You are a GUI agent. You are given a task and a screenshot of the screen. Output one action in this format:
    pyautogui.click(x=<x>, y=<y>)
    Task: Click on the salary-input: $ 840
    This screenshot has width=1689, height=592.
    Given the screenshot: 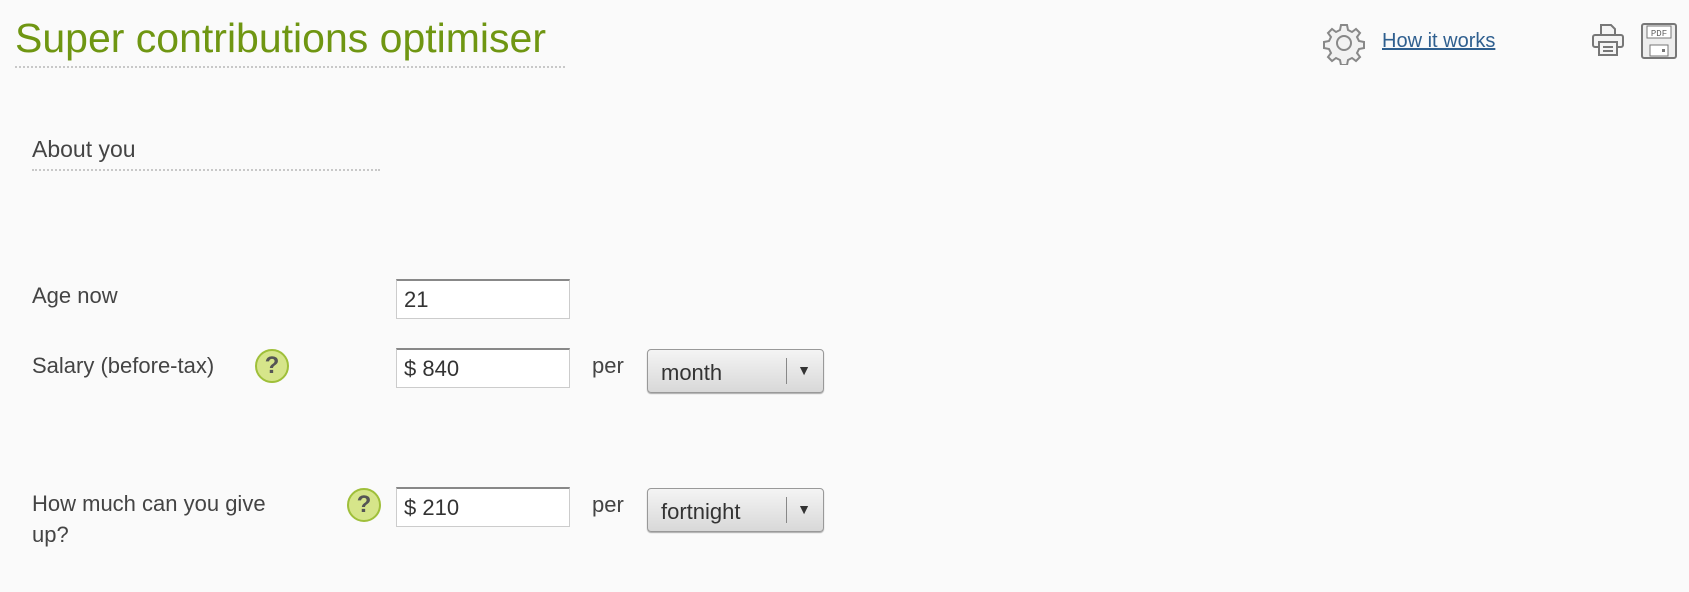 What is the action you would take?
    pyautogui.click(x=483, y=368)
    